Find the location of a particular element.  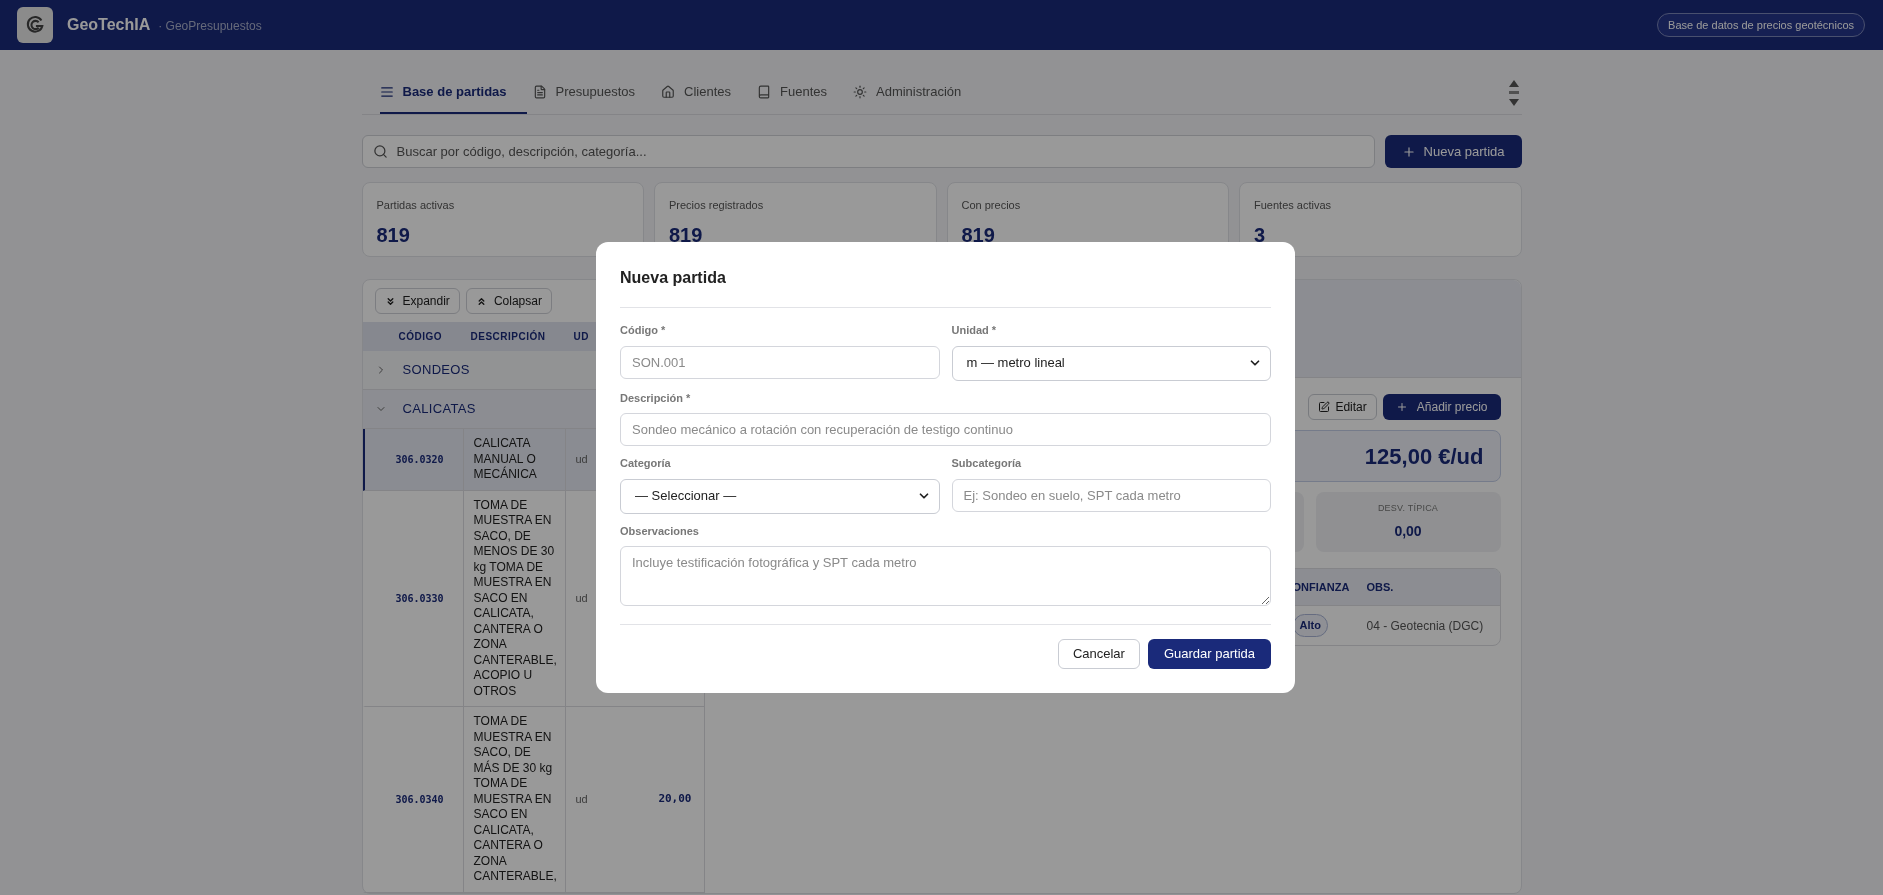

collapse-button: Colapsar is located at coordinates (508, 301).